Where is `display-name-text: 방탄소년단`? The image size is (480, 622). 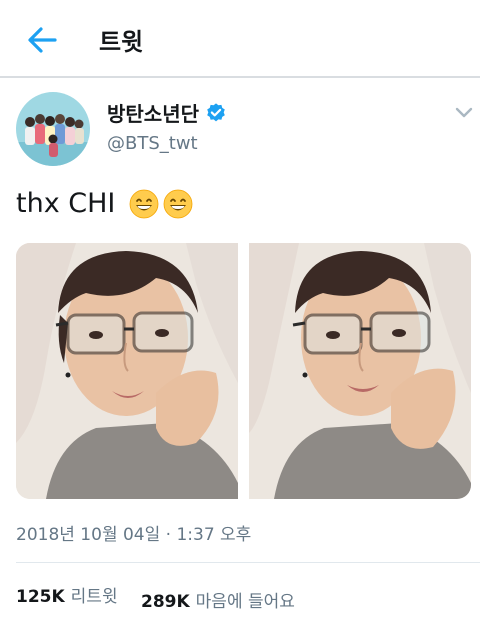 display-name-text: 방탄소년단 is located at coordinates (153, 114).